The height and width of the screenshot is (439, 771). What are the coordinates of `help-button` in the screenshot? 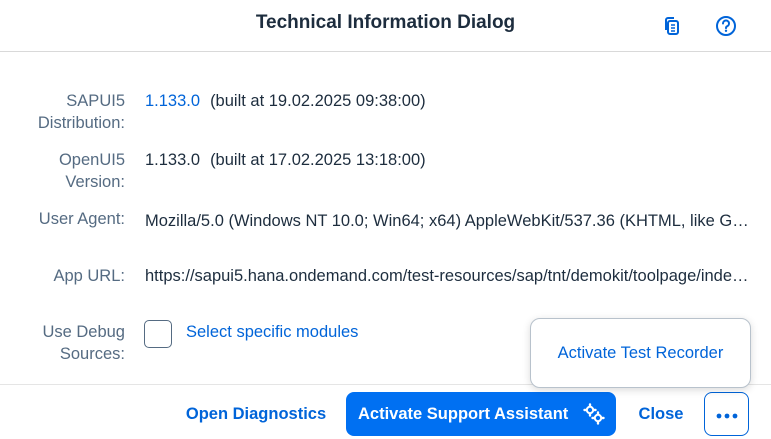 It's located at (726, 26).